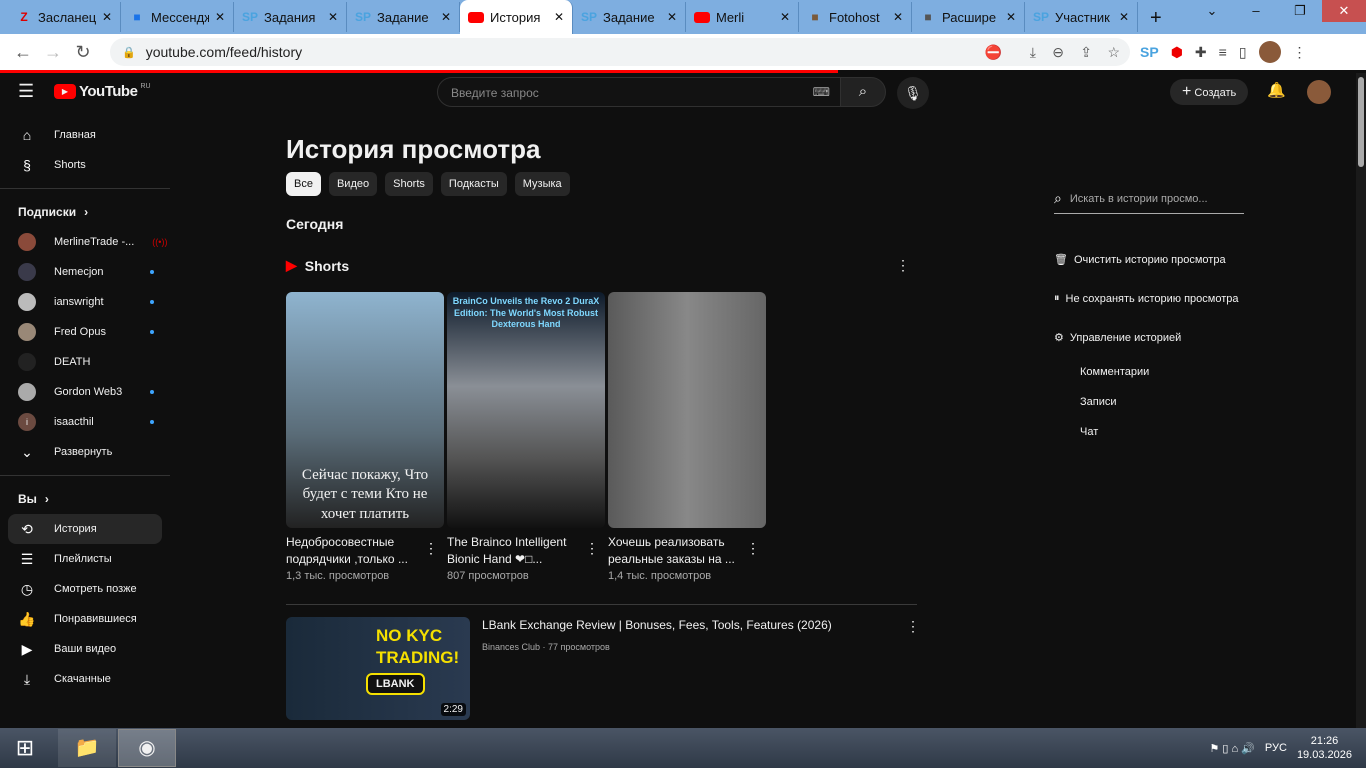 The height and width of the screenshot is (768, 1366). What do you see at coordinates (85, 422) in the screenshot?
I see `subscription-item: i isaacthil` at bounding box center [85, 422].